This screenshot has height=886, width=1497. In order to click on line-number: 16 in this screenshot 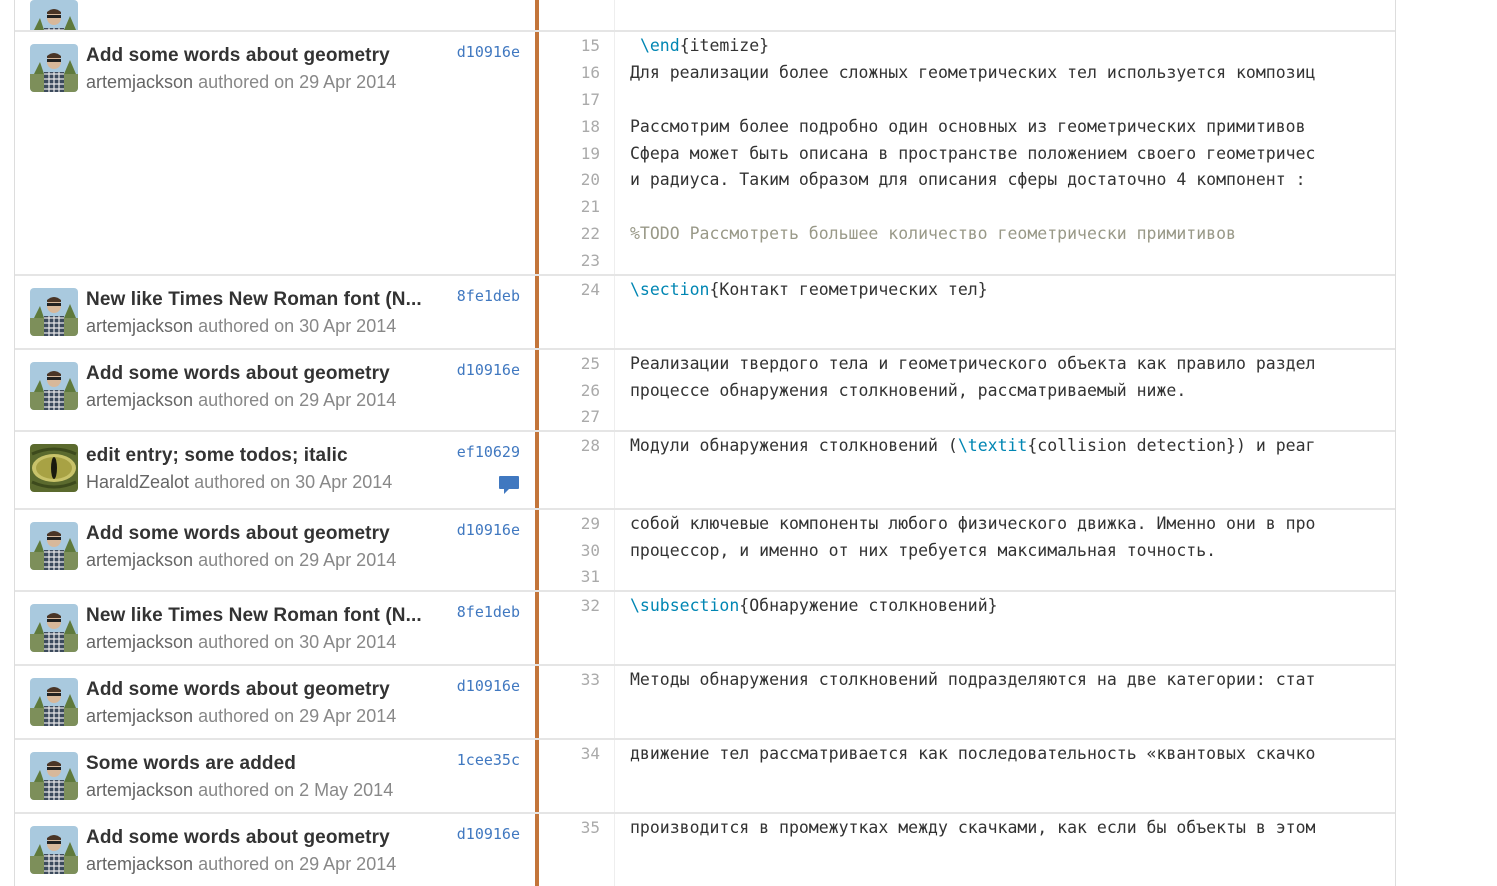, I will do `click(577, 72)`.